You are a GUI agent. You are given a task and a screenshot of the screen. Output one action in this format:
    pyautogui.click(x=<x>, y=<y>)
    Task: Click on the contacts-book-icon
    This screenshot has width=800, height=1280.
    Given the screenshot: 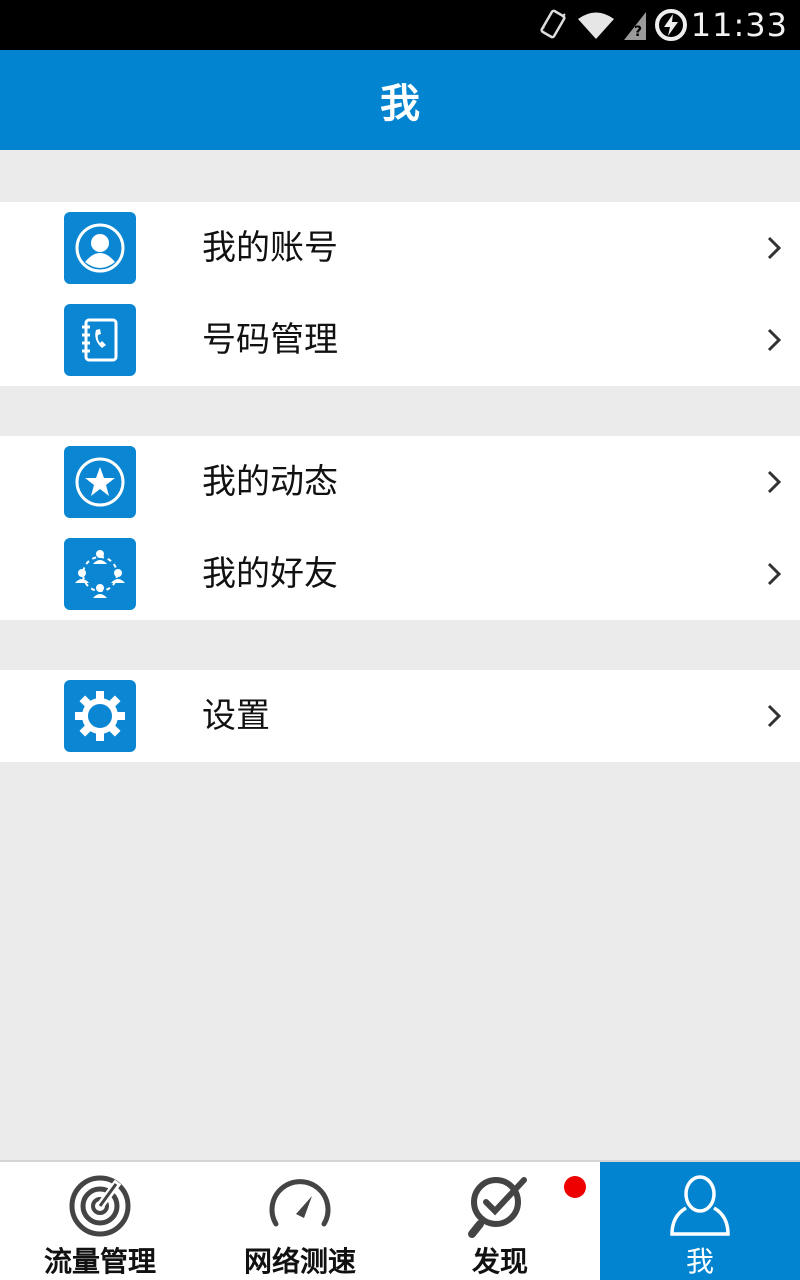 What is the action you would take?
    pyautogui.click(x=100, y=340)
    